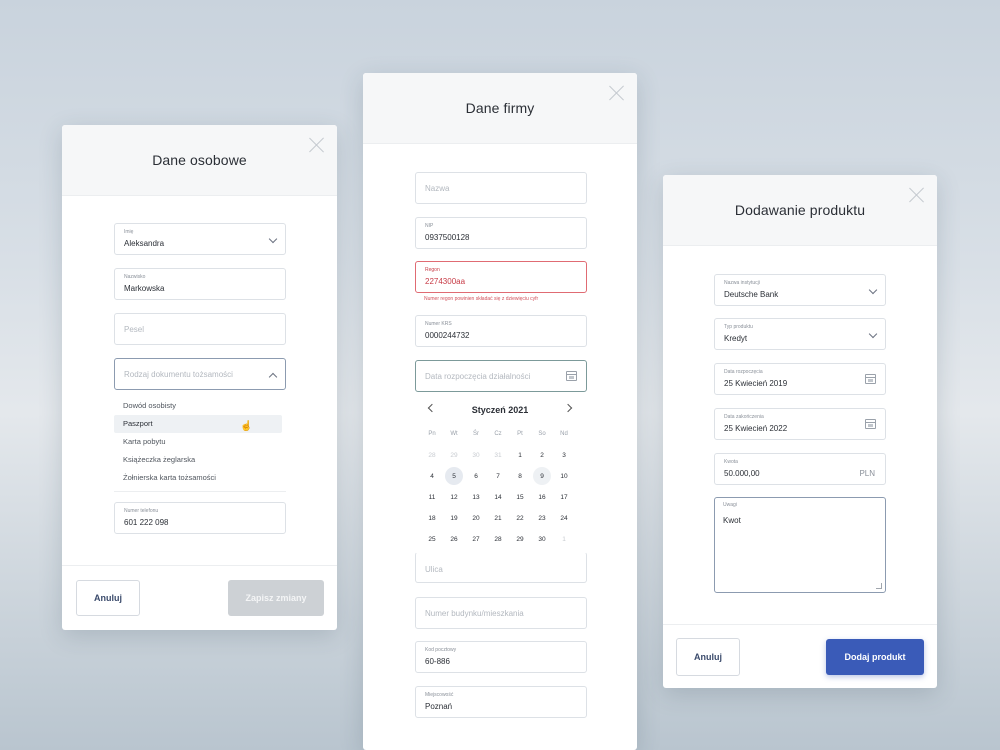 The width and height of the screenshot is (1000, 750). I want to click on field-placeholder: Rodzaj dokumentu tożsamości, so click(178, 374).